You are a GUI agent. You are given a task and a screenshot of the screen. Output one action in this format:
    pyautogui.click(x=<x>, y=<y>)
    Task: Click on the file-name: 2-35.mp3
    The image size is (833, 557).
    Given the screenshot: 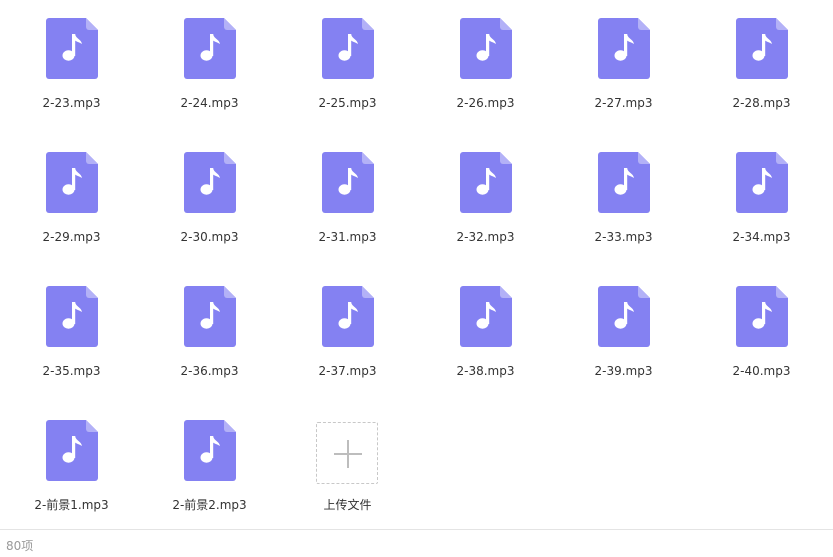 What is the action you would take?
    pyautogui.click(x=71, y=371)
    